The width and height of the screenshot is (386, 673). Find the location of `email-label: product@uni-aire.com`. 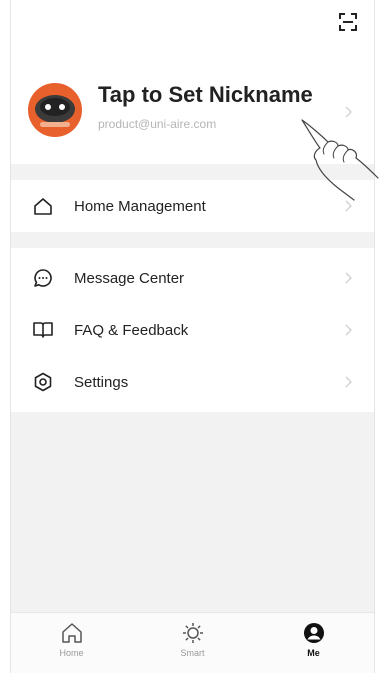

email-label: product@uni-aire.com is located at coordinates (157, 124).